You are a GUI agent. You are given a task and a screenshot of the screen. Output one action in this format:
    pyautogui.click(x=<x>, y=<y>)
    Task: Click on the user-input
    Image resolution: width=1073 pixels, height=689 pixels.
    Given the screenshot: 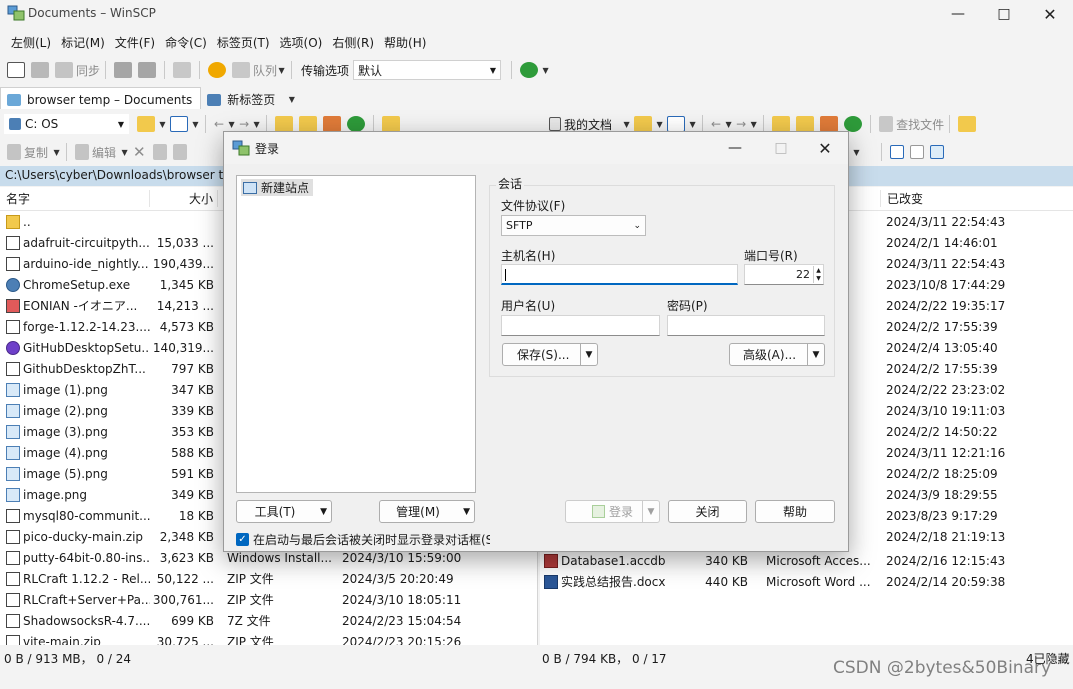 What is the action you would take?
    pyautogui.click(x=580, y=325)
    